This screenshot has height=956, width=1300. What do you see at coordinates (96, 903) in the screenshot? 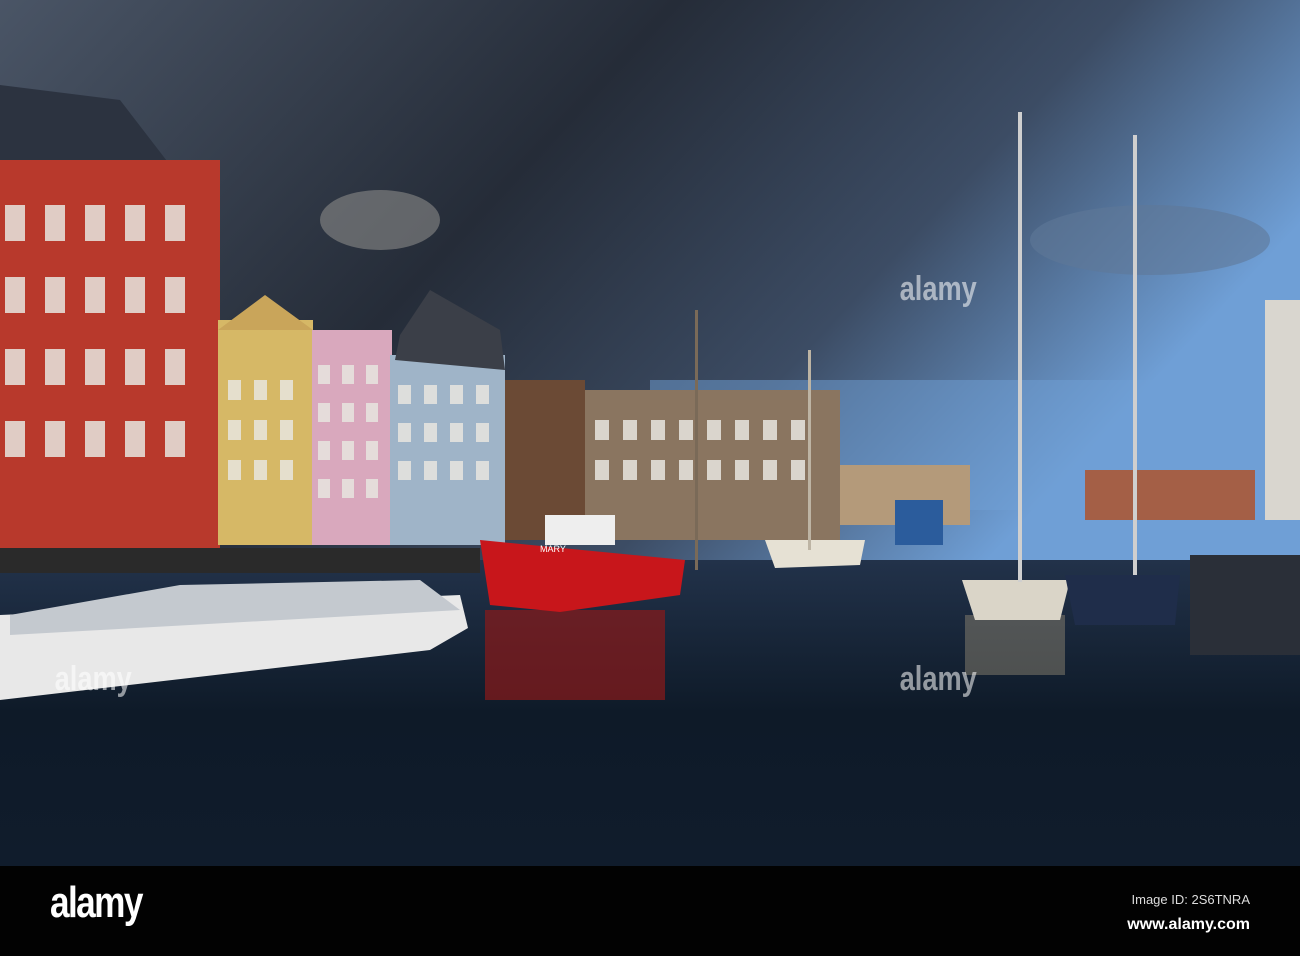
I see `alamy-logo: alamy` at bounding box center [96, 903].